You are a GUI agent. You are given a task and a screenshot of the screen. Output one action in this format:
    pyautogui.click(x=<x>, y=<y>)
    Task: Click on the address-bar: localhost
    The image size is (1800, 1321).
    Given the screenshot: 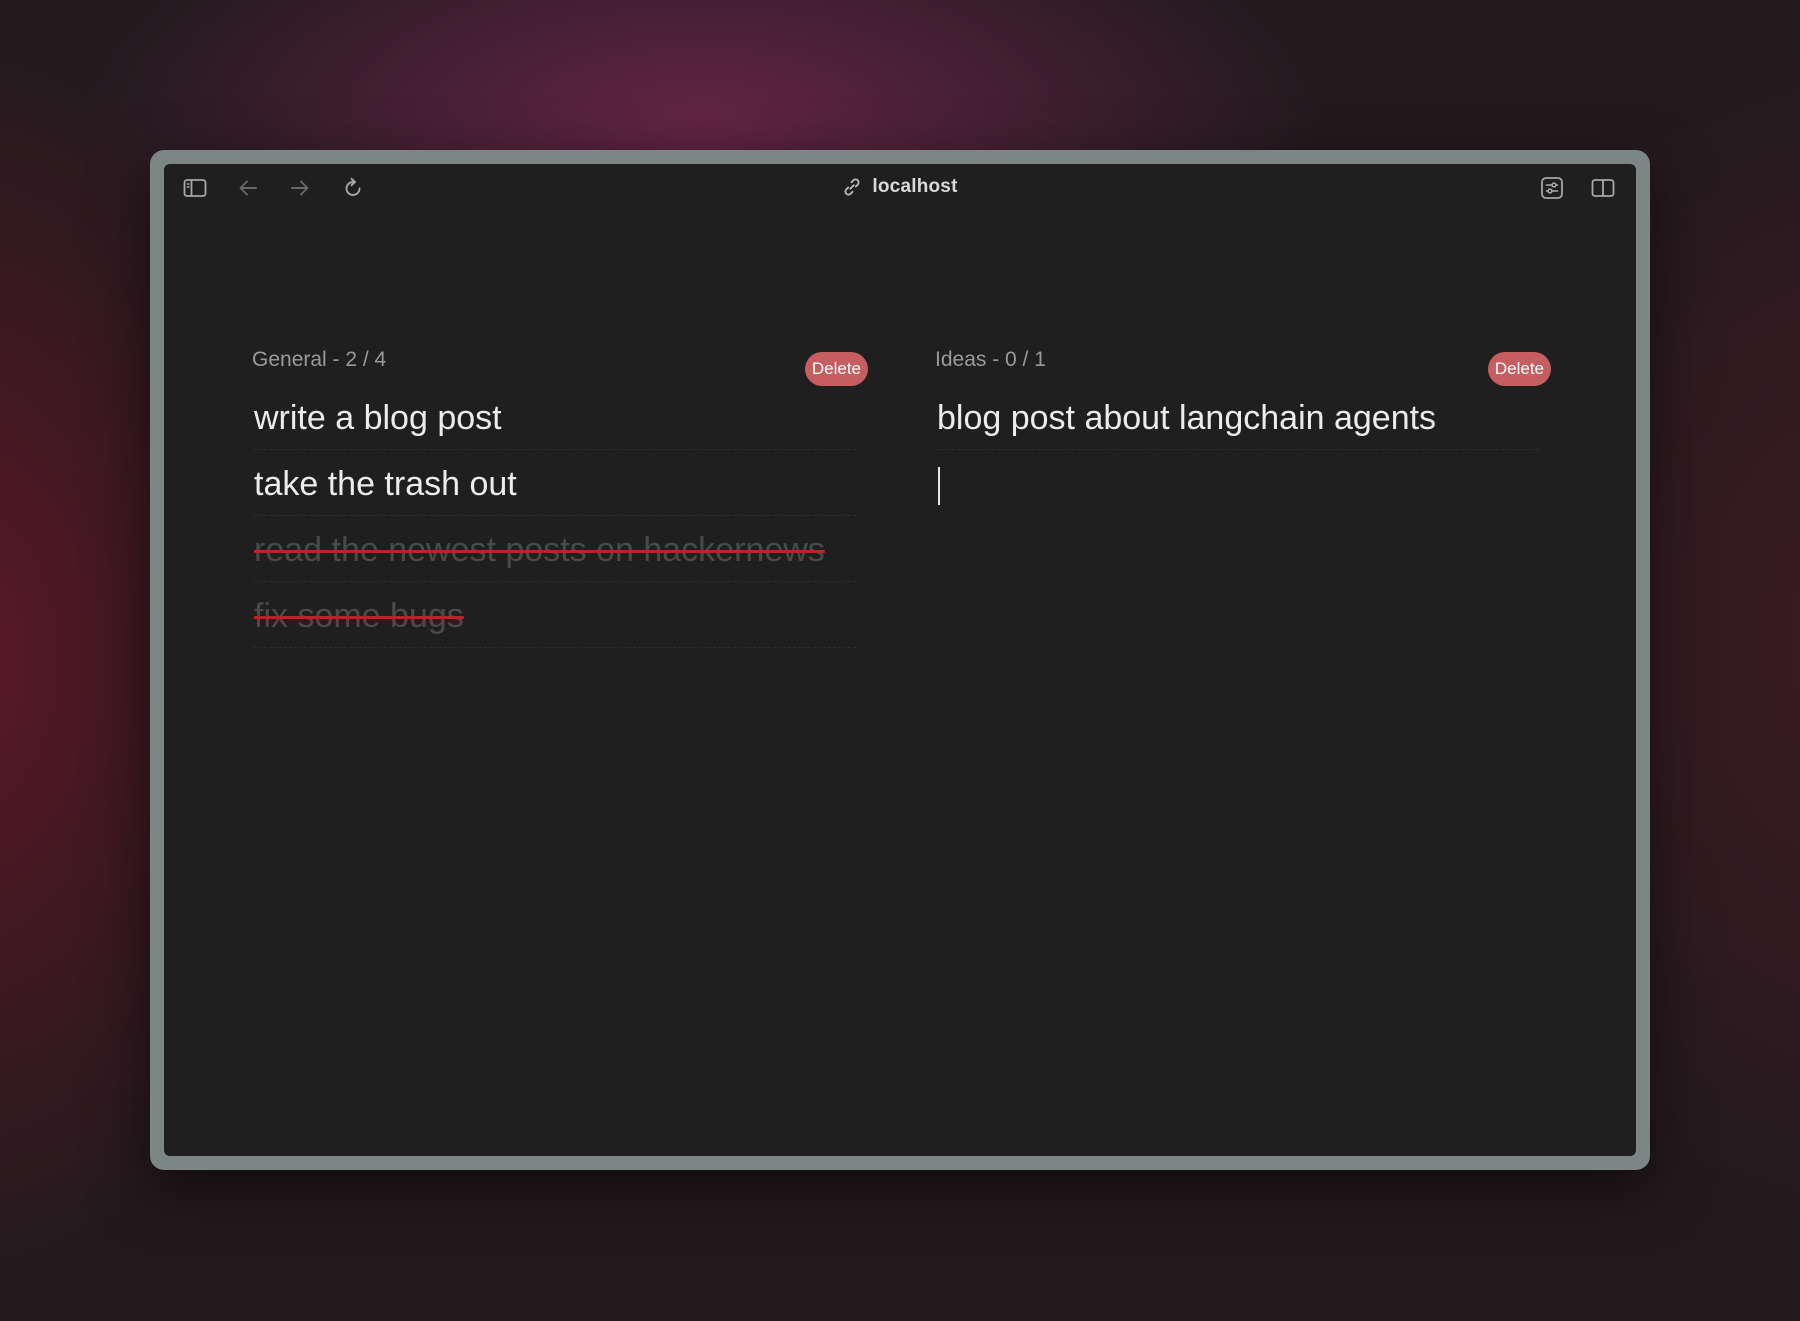 What is the action you would take?
    pyautogui.click(x=900, y=187)
    